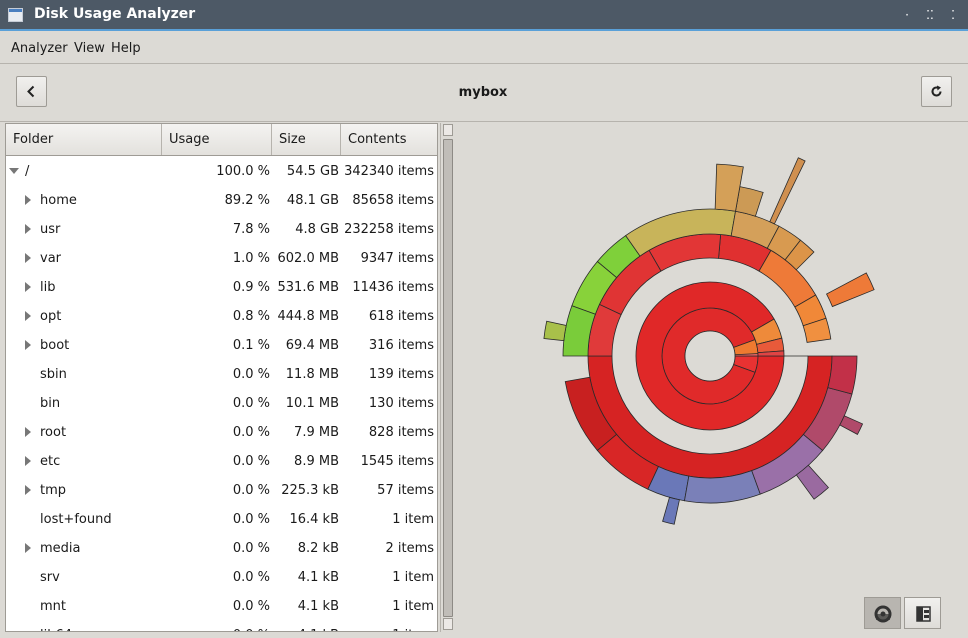  Describe the element at coordinates (221, 519) in the screenshot. I see `tree-row: lost+found 0.0 % 16.4 kB 1 item` at that location.